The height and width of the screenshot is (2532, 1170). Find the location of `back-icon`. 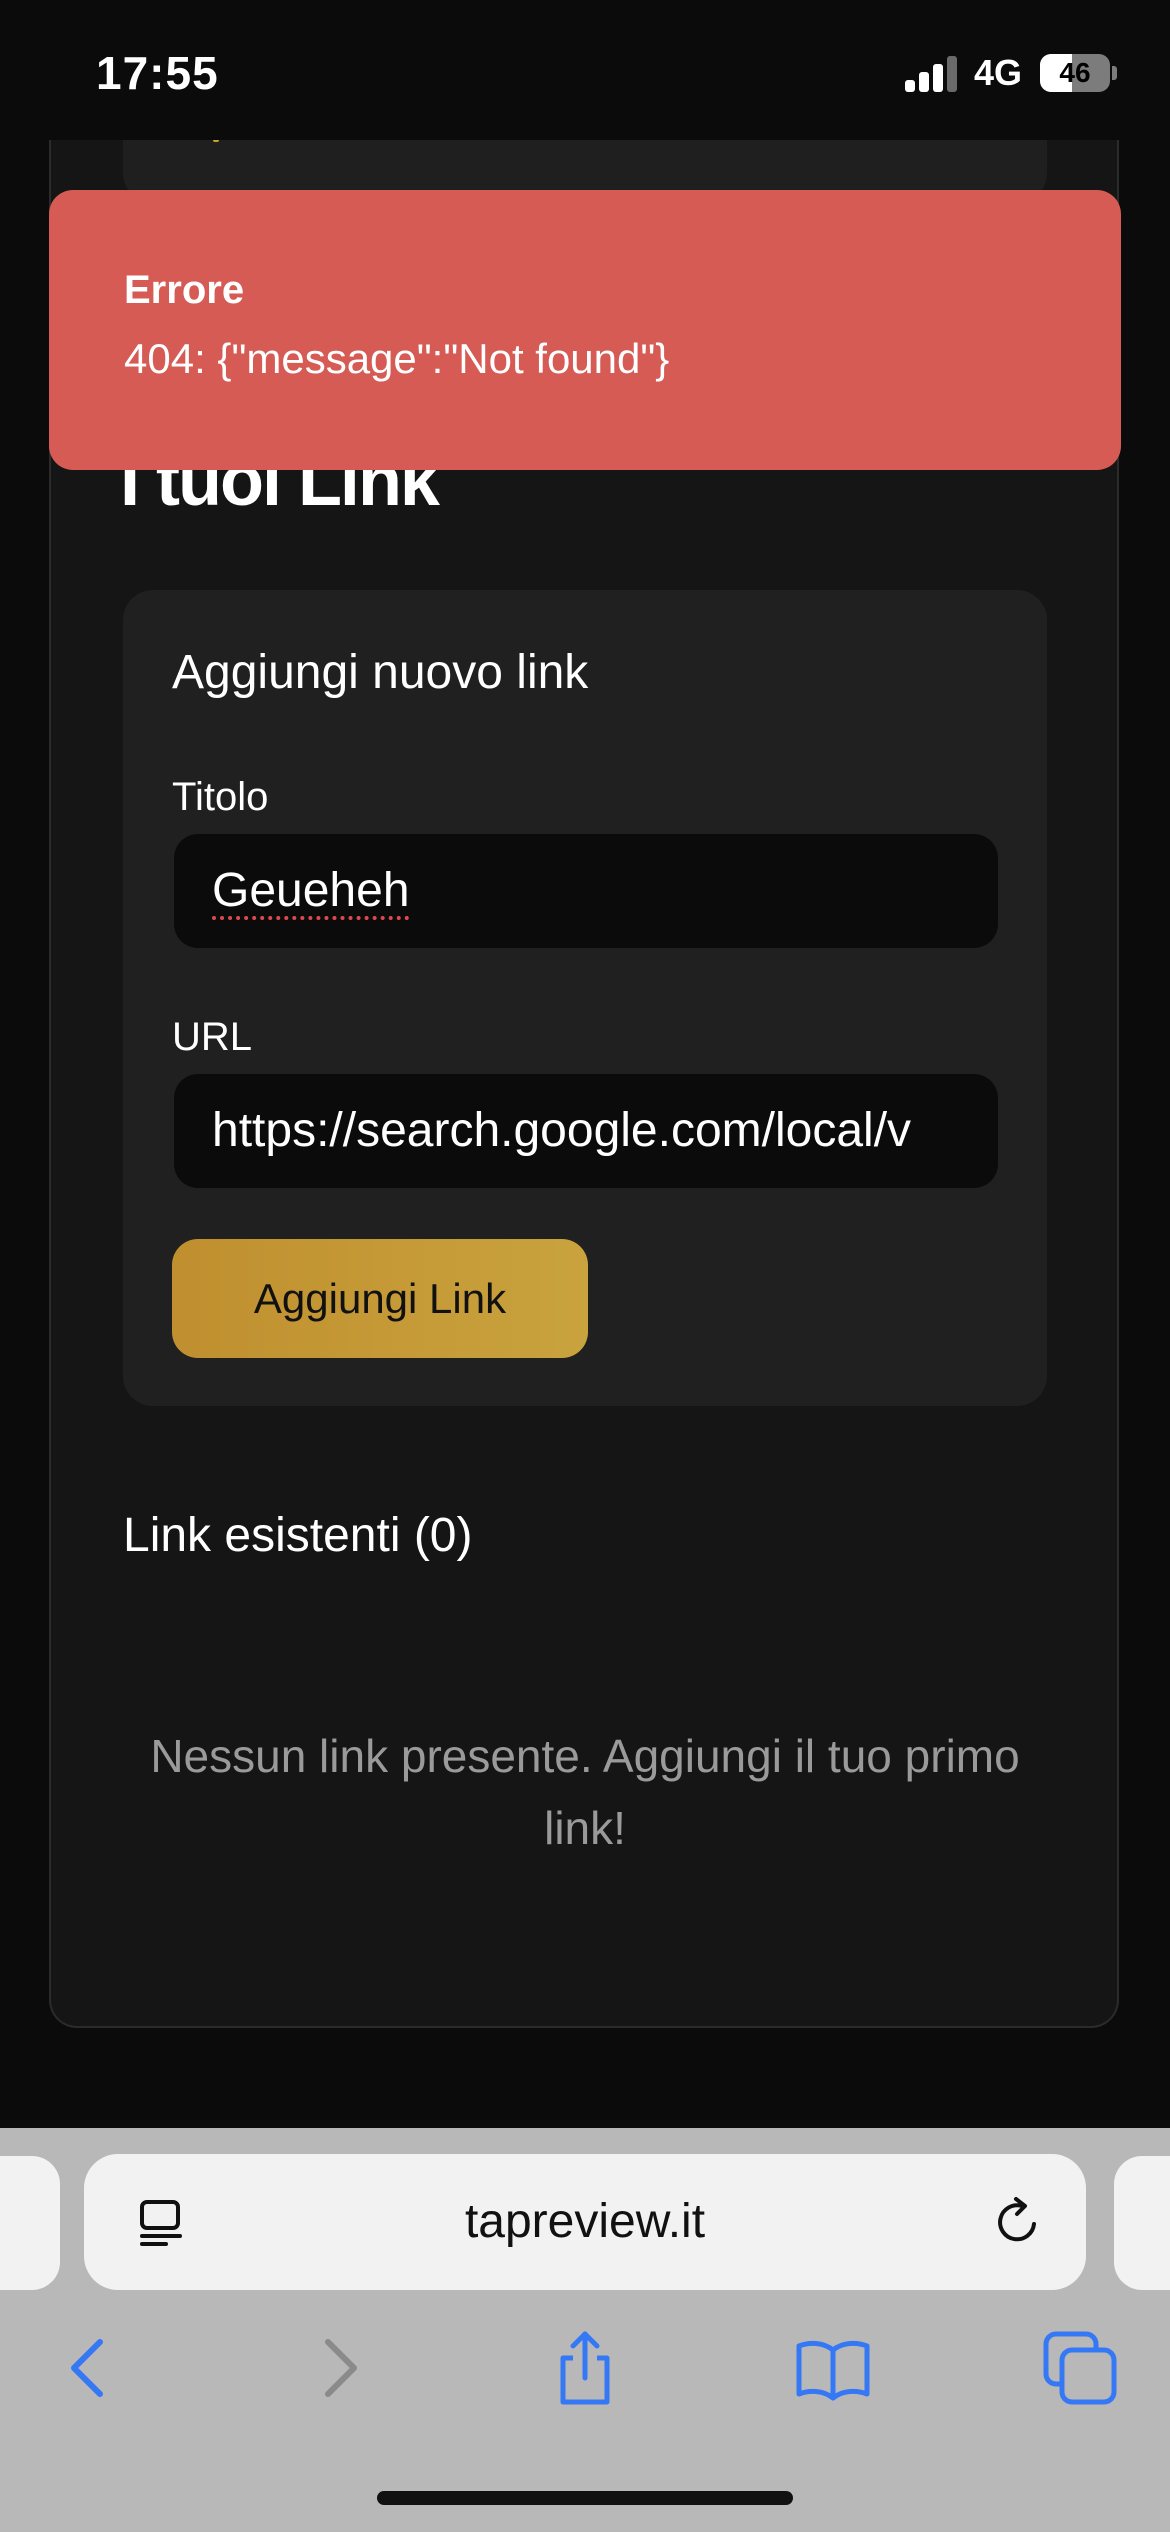

back-icon is located at coordinates (88, 2368).